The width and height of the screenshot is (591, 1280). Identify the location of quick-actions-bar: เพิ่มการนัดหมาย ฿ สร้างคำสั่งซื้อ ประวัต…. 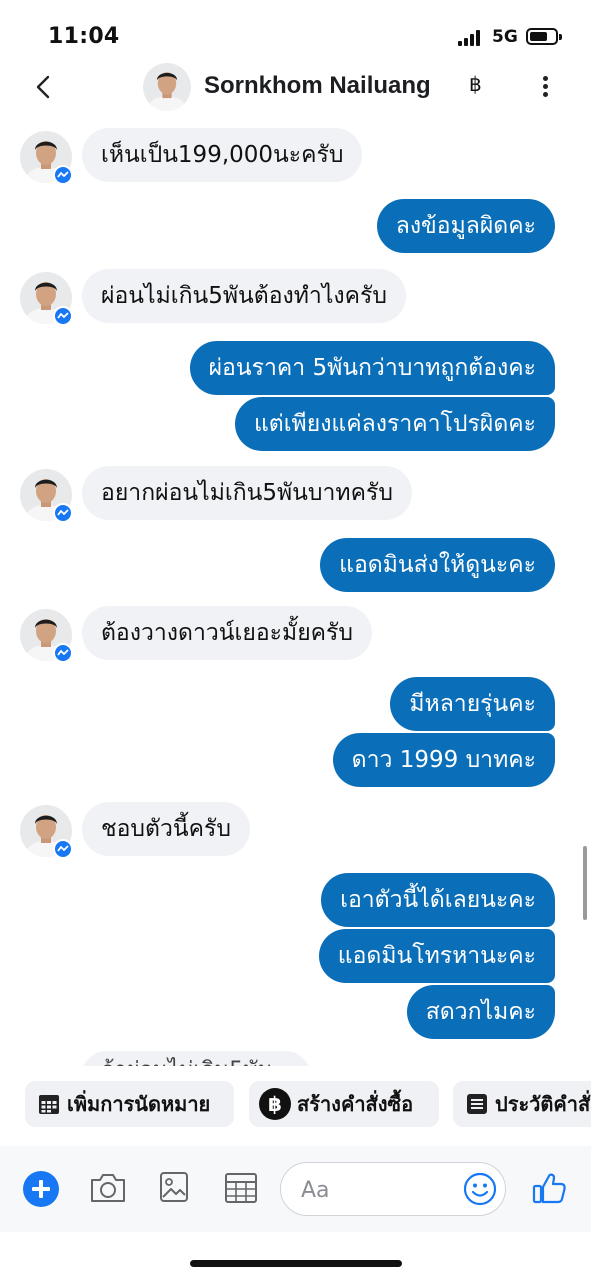
(295, 1106).